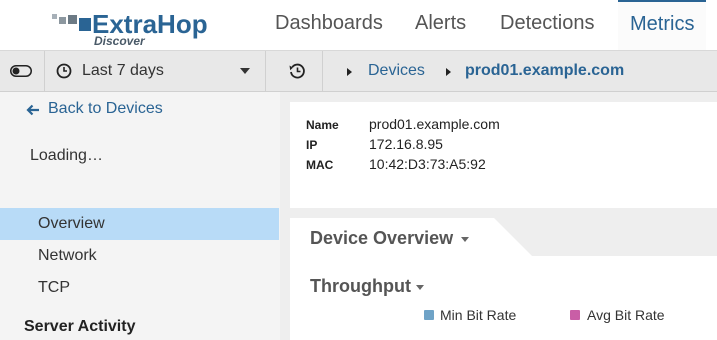 This screenshot has width=717, height=340. I want to click on legend-swatch-avg, so click(575, 315).